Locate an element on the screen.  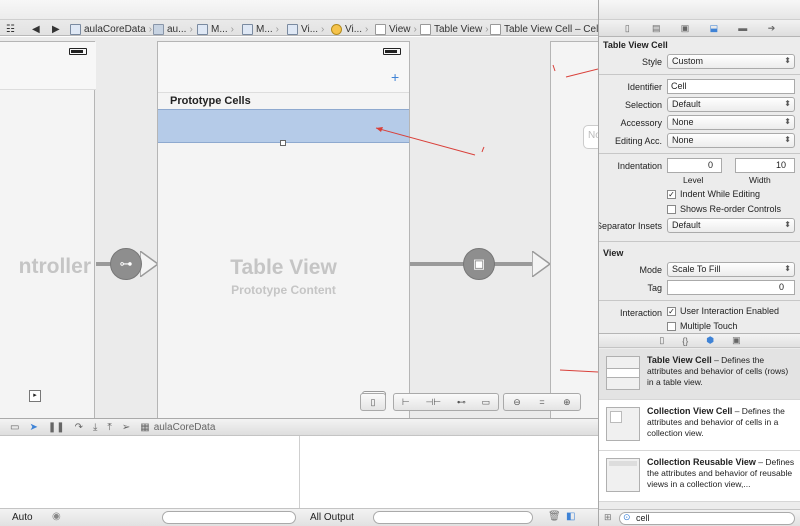
file-template-library-icon: ▯ is located at coordinates (661, 340).